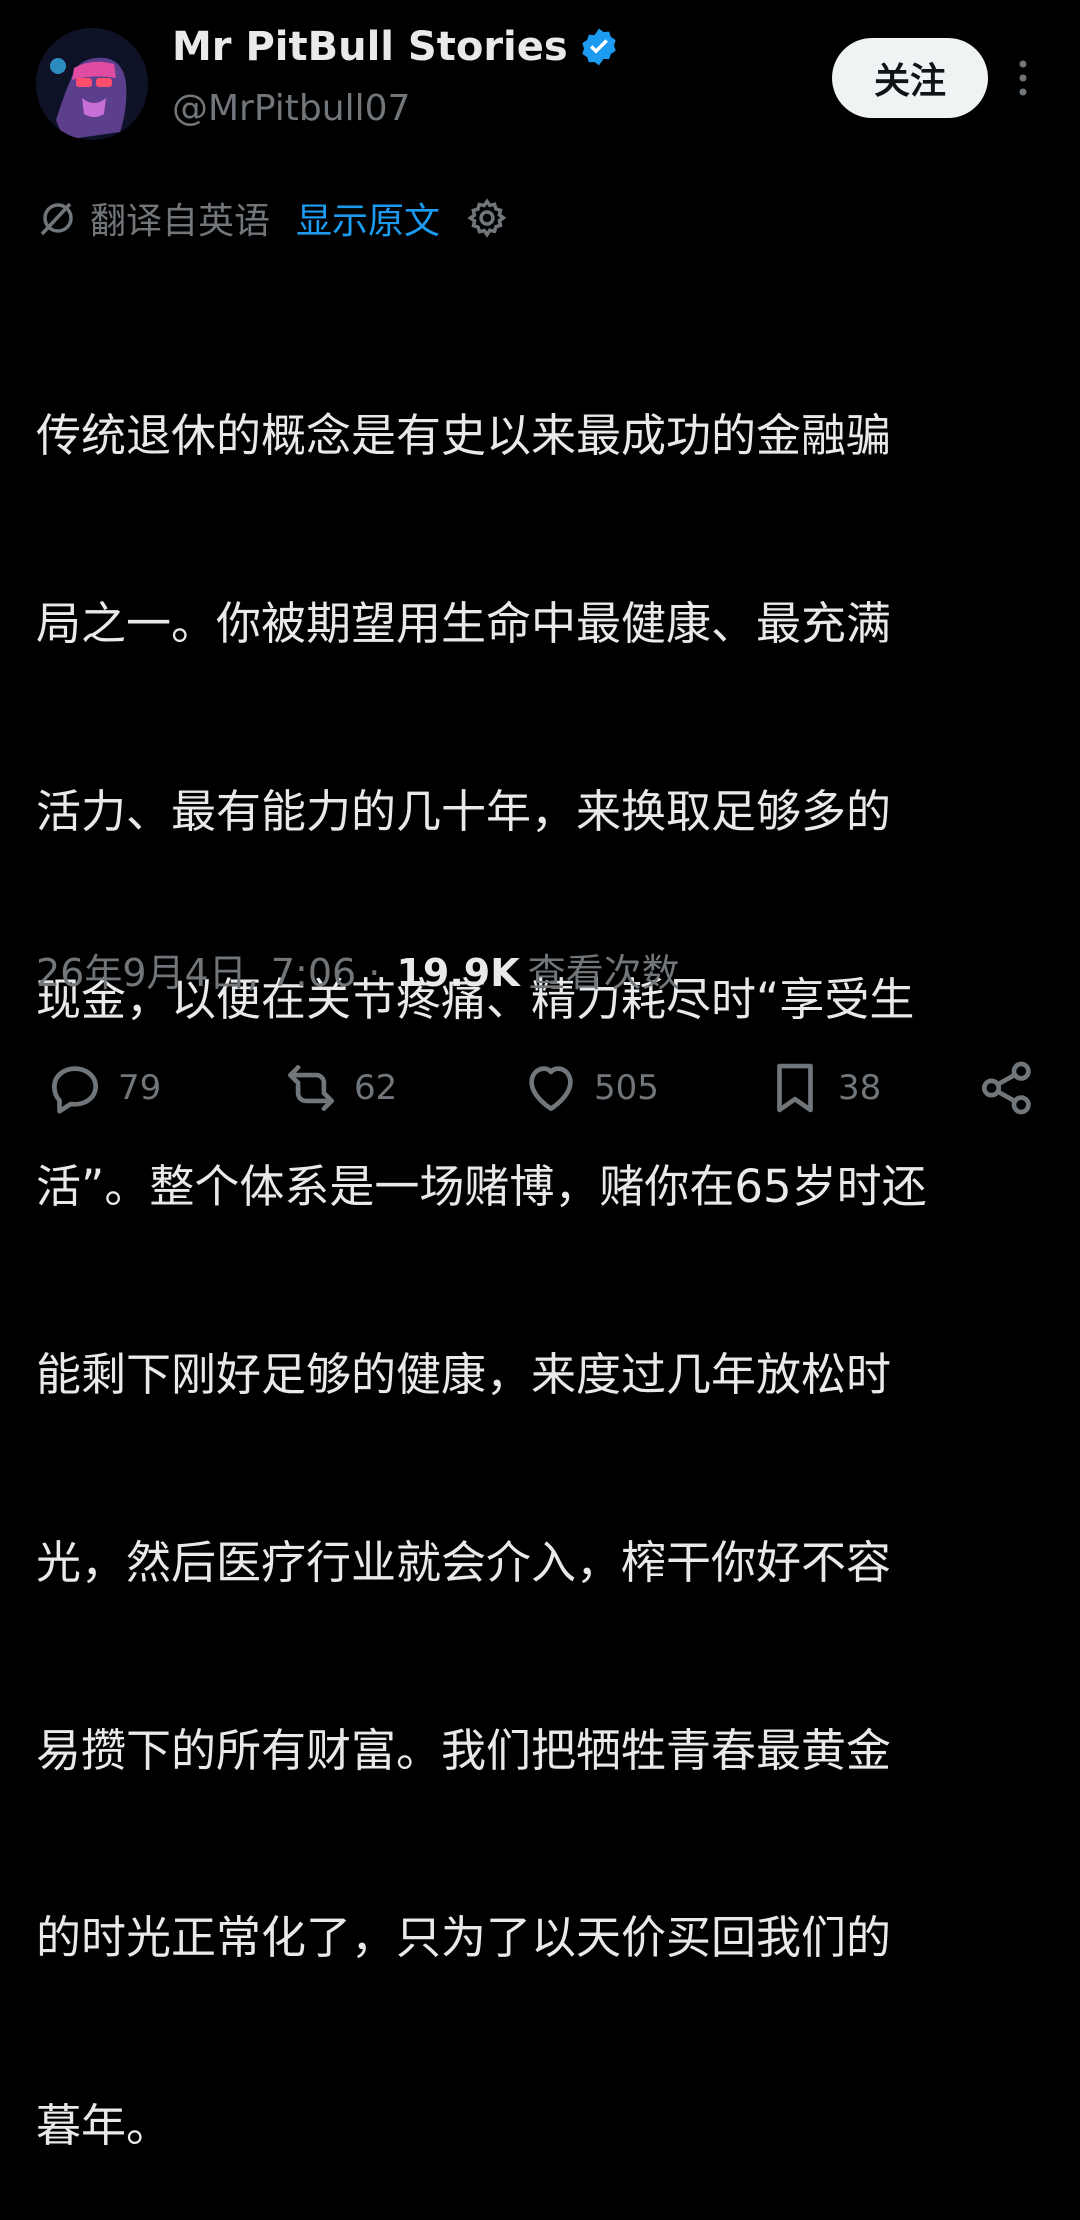 The width and height of the screenshot is (1080, 2220). I want to click on more-options-icon, so click(1023, 78).